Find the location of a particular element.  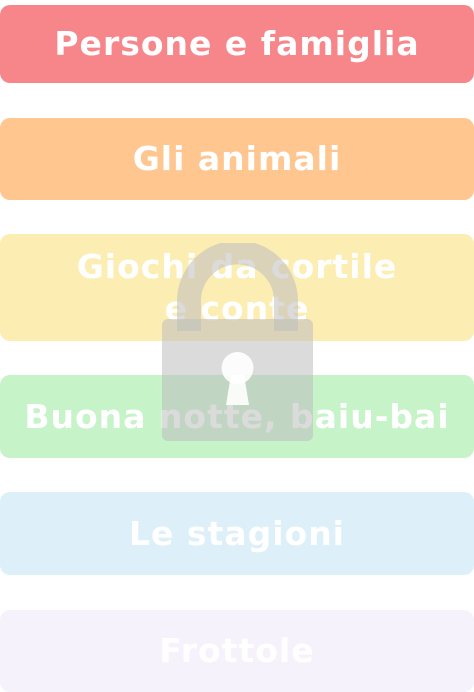

category-card-frottole: Frottole is located at coordinates (237, 651).